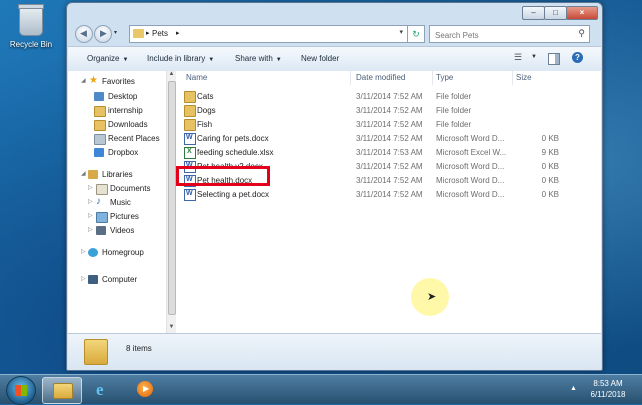 The height and width of the screenshot is (405, 642). Describe the element at coordinates (171, 75) in the screenshot. I see `scroll-up-icon: ▲` at that location.